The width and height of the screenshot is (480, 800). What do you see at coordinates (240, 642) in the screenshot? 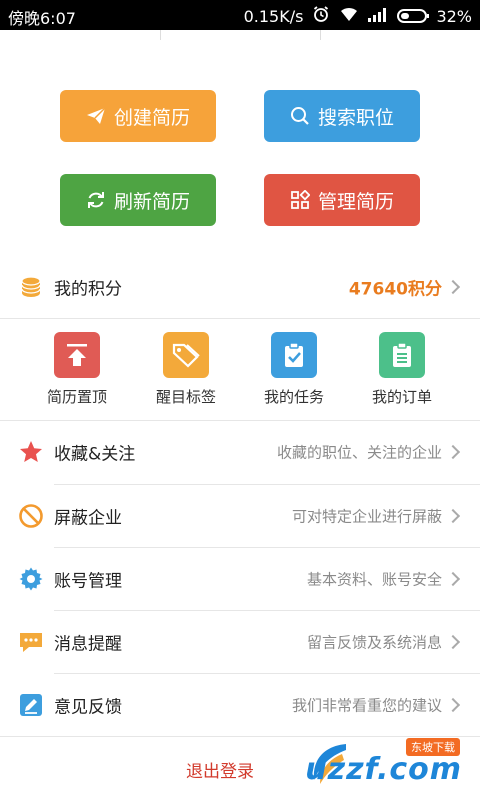
I see `menu-item-messages: 消息提醒 留言反馈及系统消息` at bounding box center [240, 642].